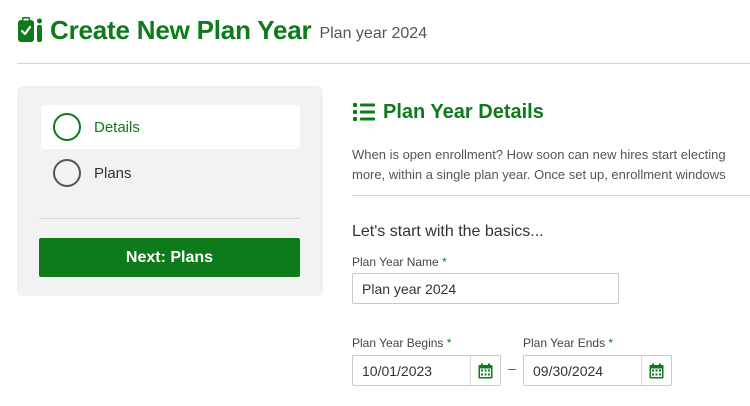  Describe the element at coordinates (551, 262) in the screenshot. I see `plan-year-name-label: Plan Year Name *` at that location.